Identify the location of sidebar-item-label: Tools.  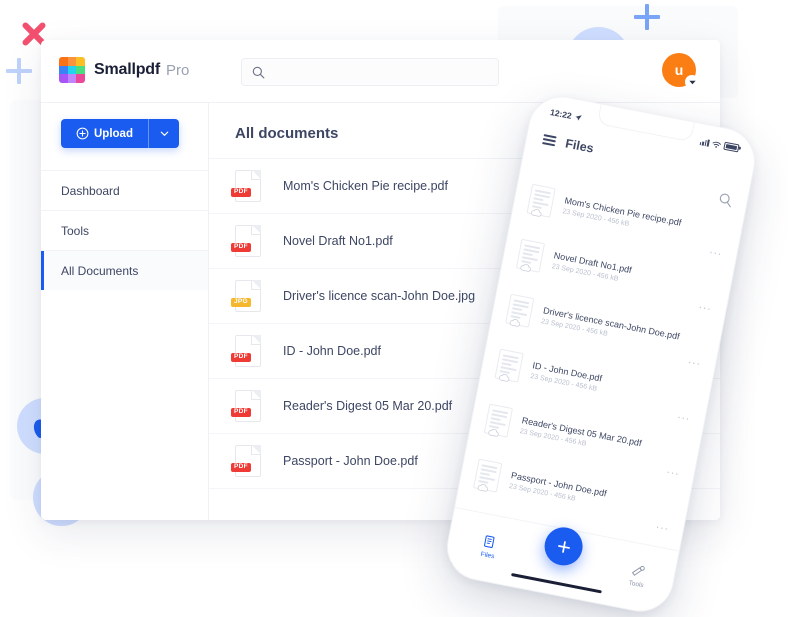
(75, 230).